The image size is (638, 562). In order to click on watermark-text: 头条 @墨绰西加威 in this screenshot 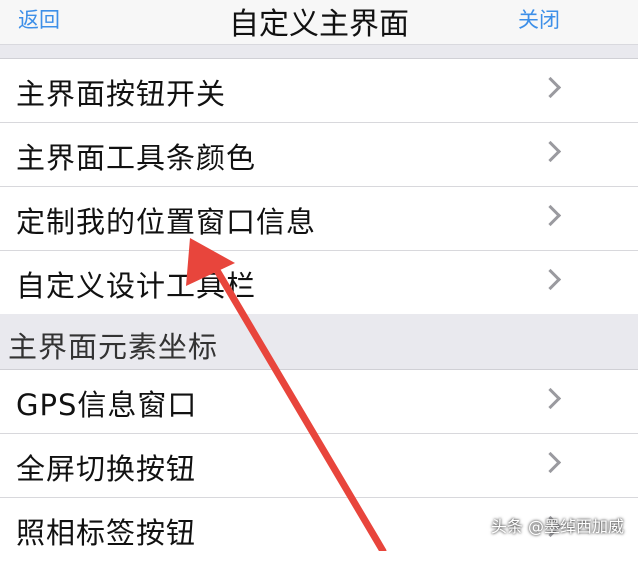, I will do `click(557, 526)`.